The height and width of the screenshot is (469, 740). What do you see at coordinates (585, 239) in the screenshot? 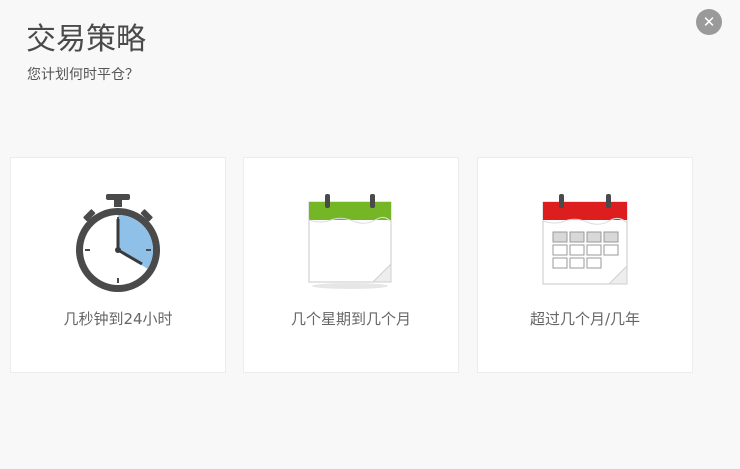
I see `calendar-grid-icon` at bounding box center [585, 239].